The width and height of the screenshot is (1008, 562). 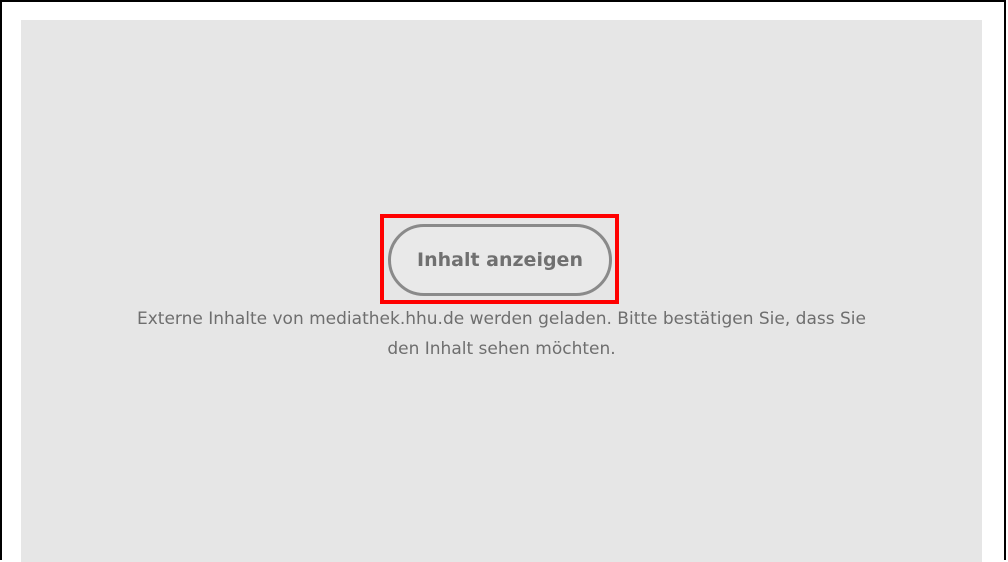 I want to click on show-content-button: Inhalt anzeigen, so click(x=500, y=260).